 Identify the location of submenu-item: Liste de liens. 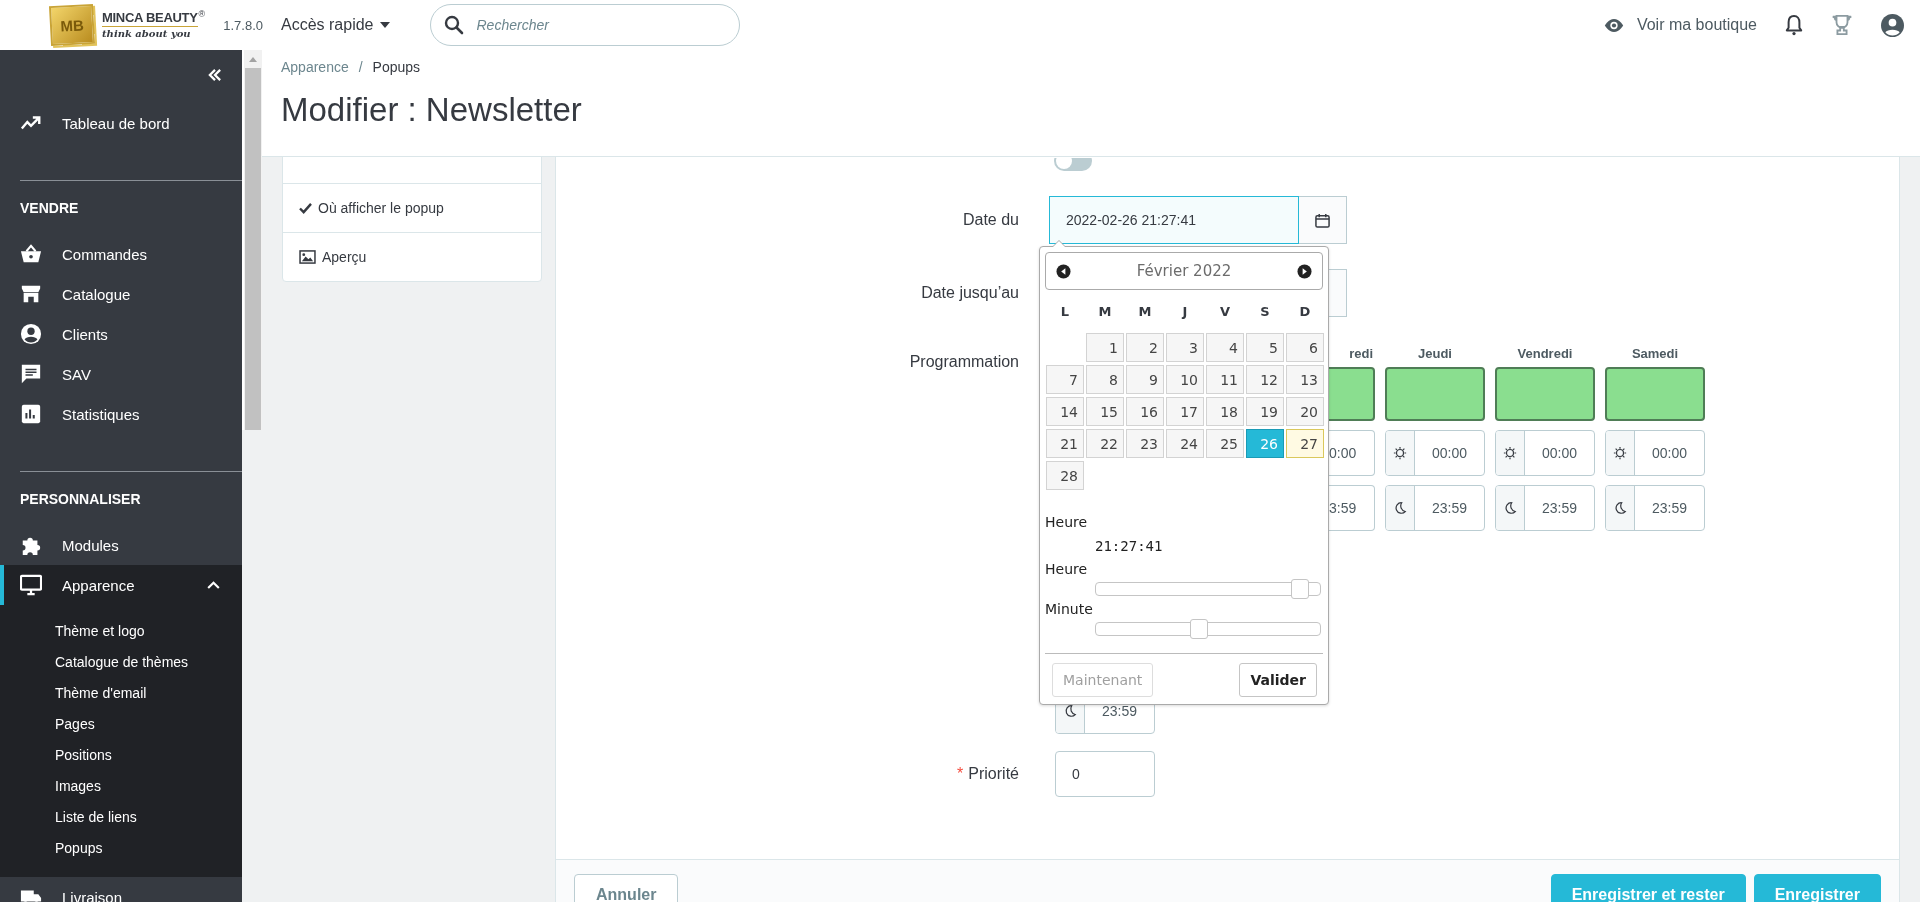
(121, 816).